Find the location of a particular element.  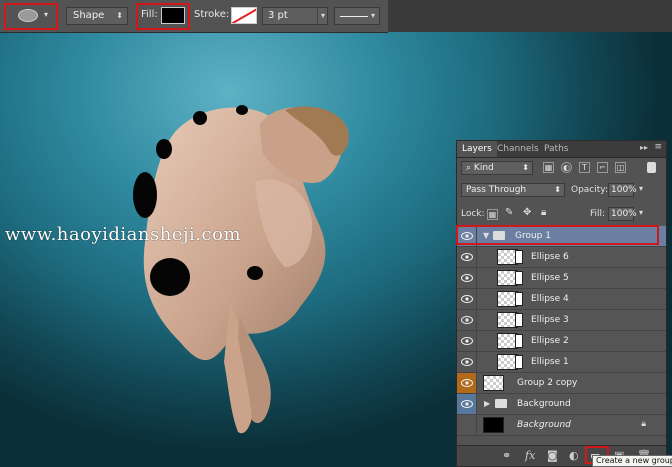

mode-value: Shape is located at coordinates (89, 15).